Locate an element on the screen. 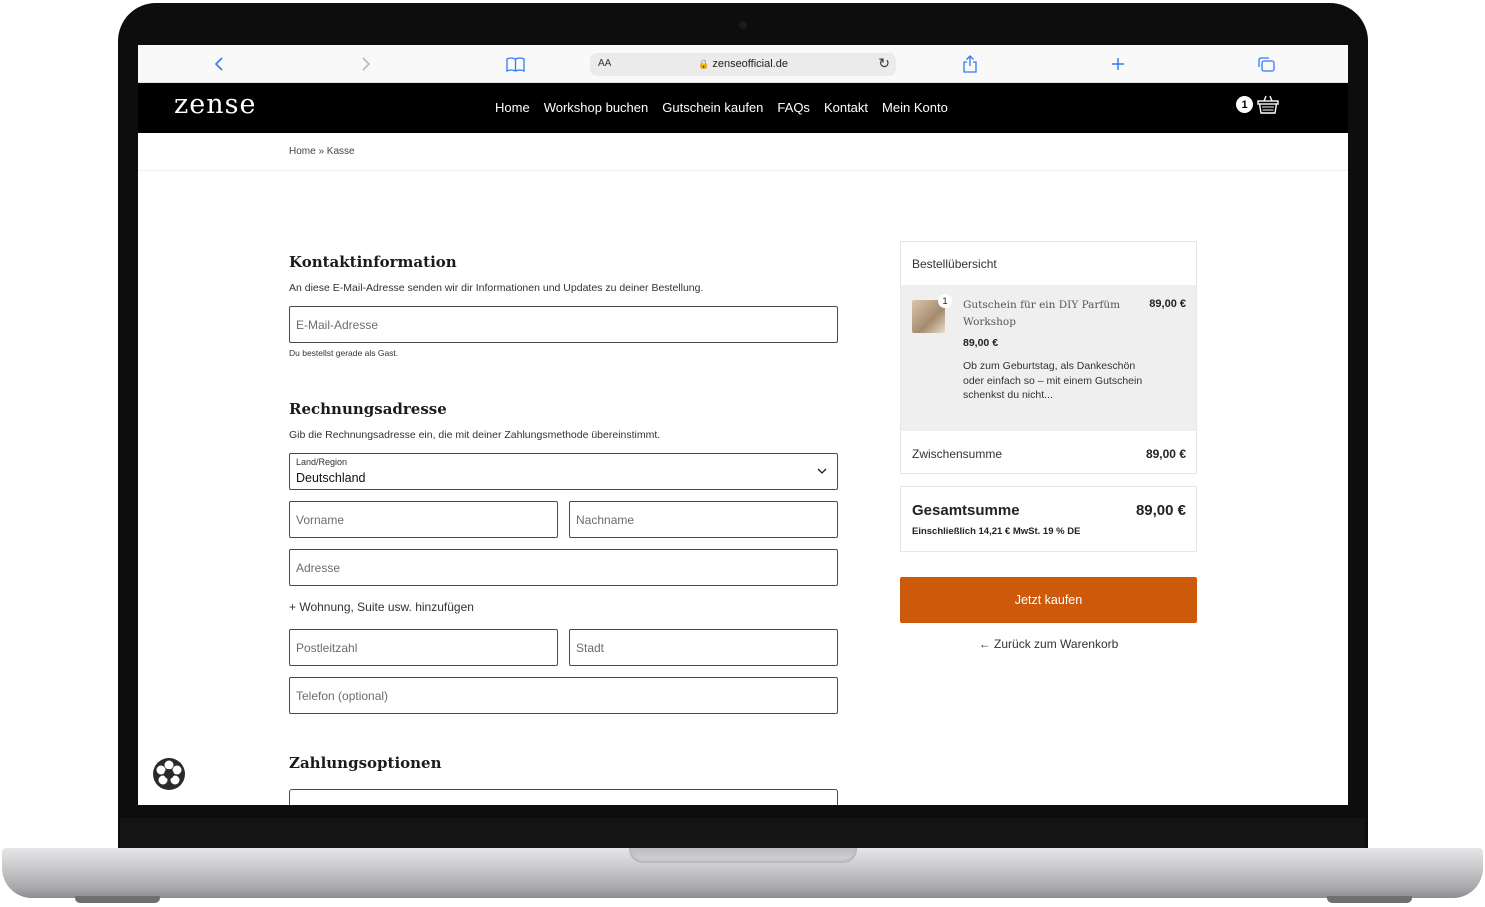  reload-icon: ↻ is located at coordinates (884, 63).